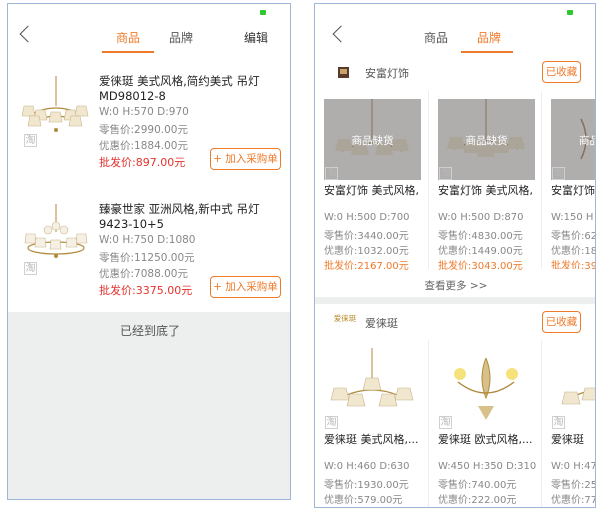  Describe the element at coordinates (343, 72) in the screenshot. I see `brand-logo-icon` at that location.